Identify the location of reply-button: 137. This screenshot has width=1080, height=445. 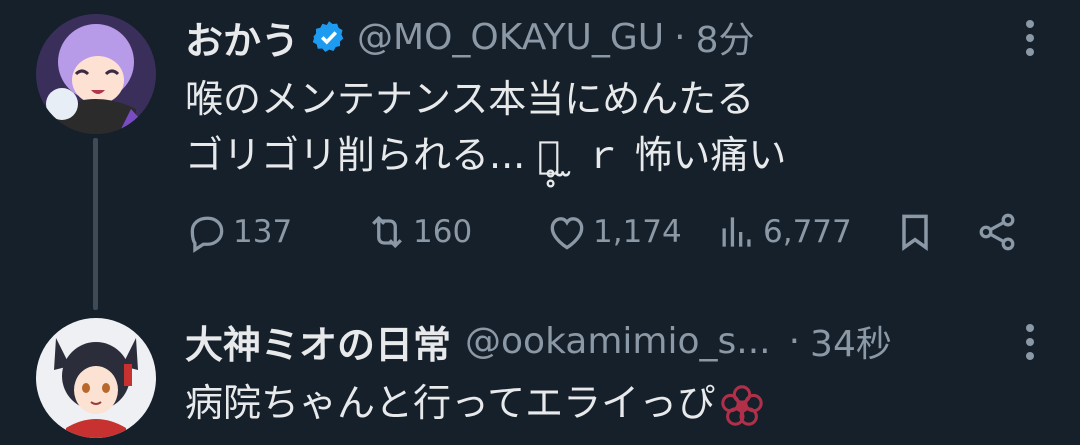
(238, 232).